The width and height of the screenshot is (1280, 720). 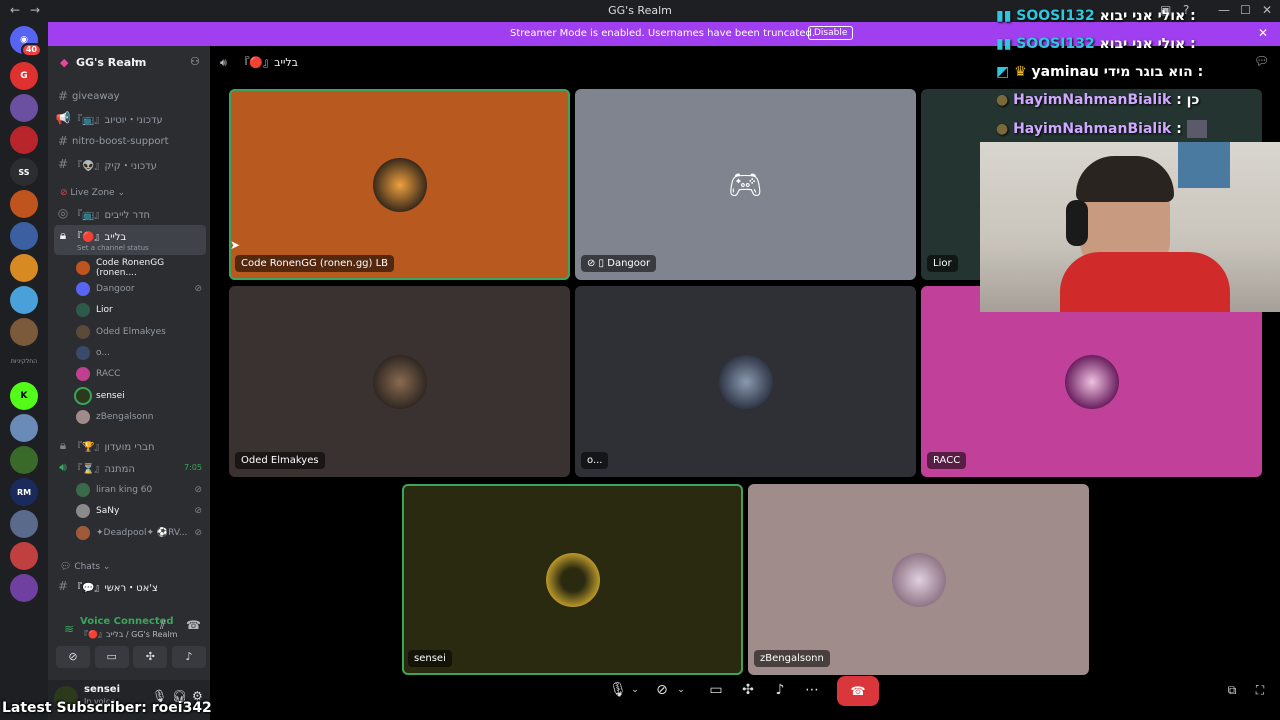 I want to click on server-folder-ss: SS, so click(x=24, y=172).